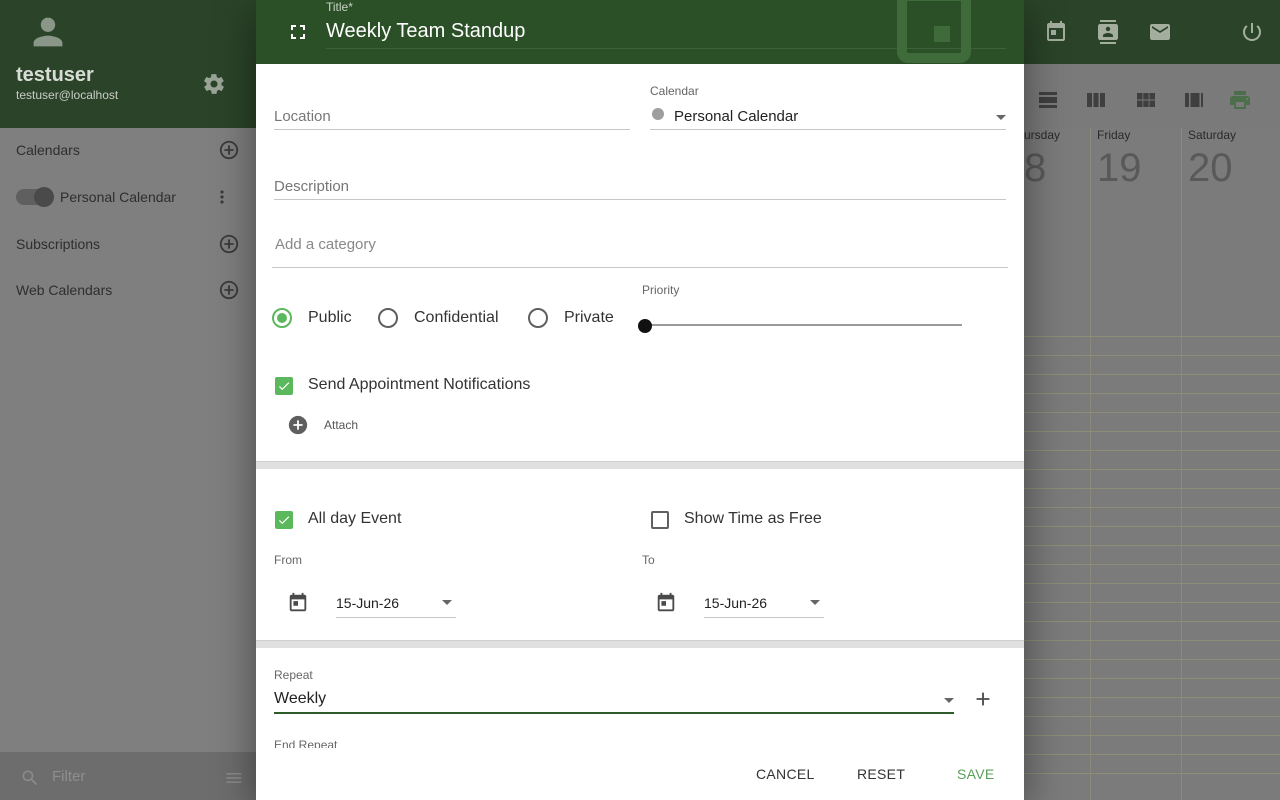  Describe the element at coordinates (1035, 168) in the screenshot. I see `day-header-number: 8` at that location.